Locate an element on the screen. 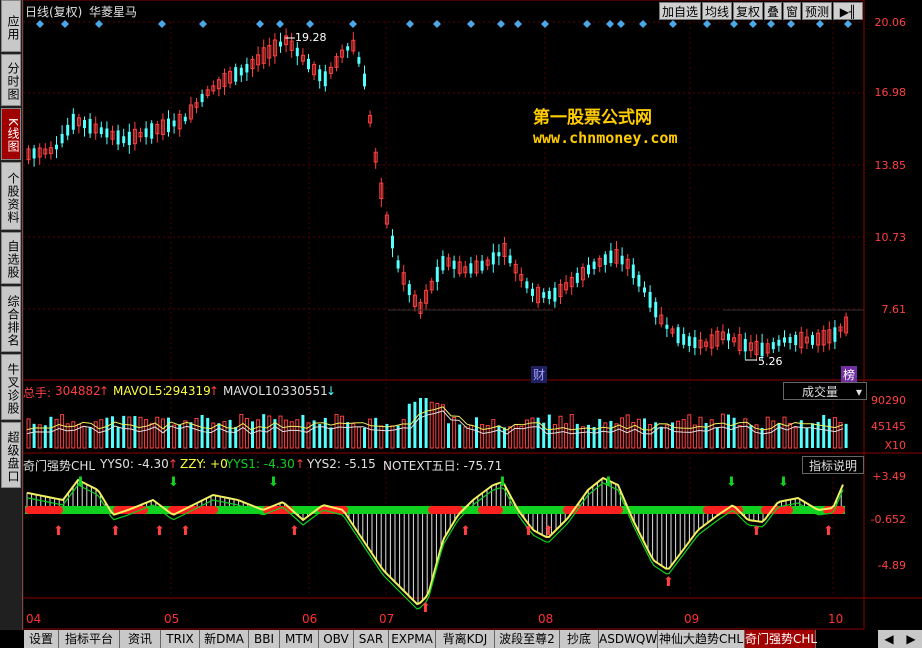 This screenshot has height=648, width=922. time-tick: 08 is located at coordinates (546, 619).